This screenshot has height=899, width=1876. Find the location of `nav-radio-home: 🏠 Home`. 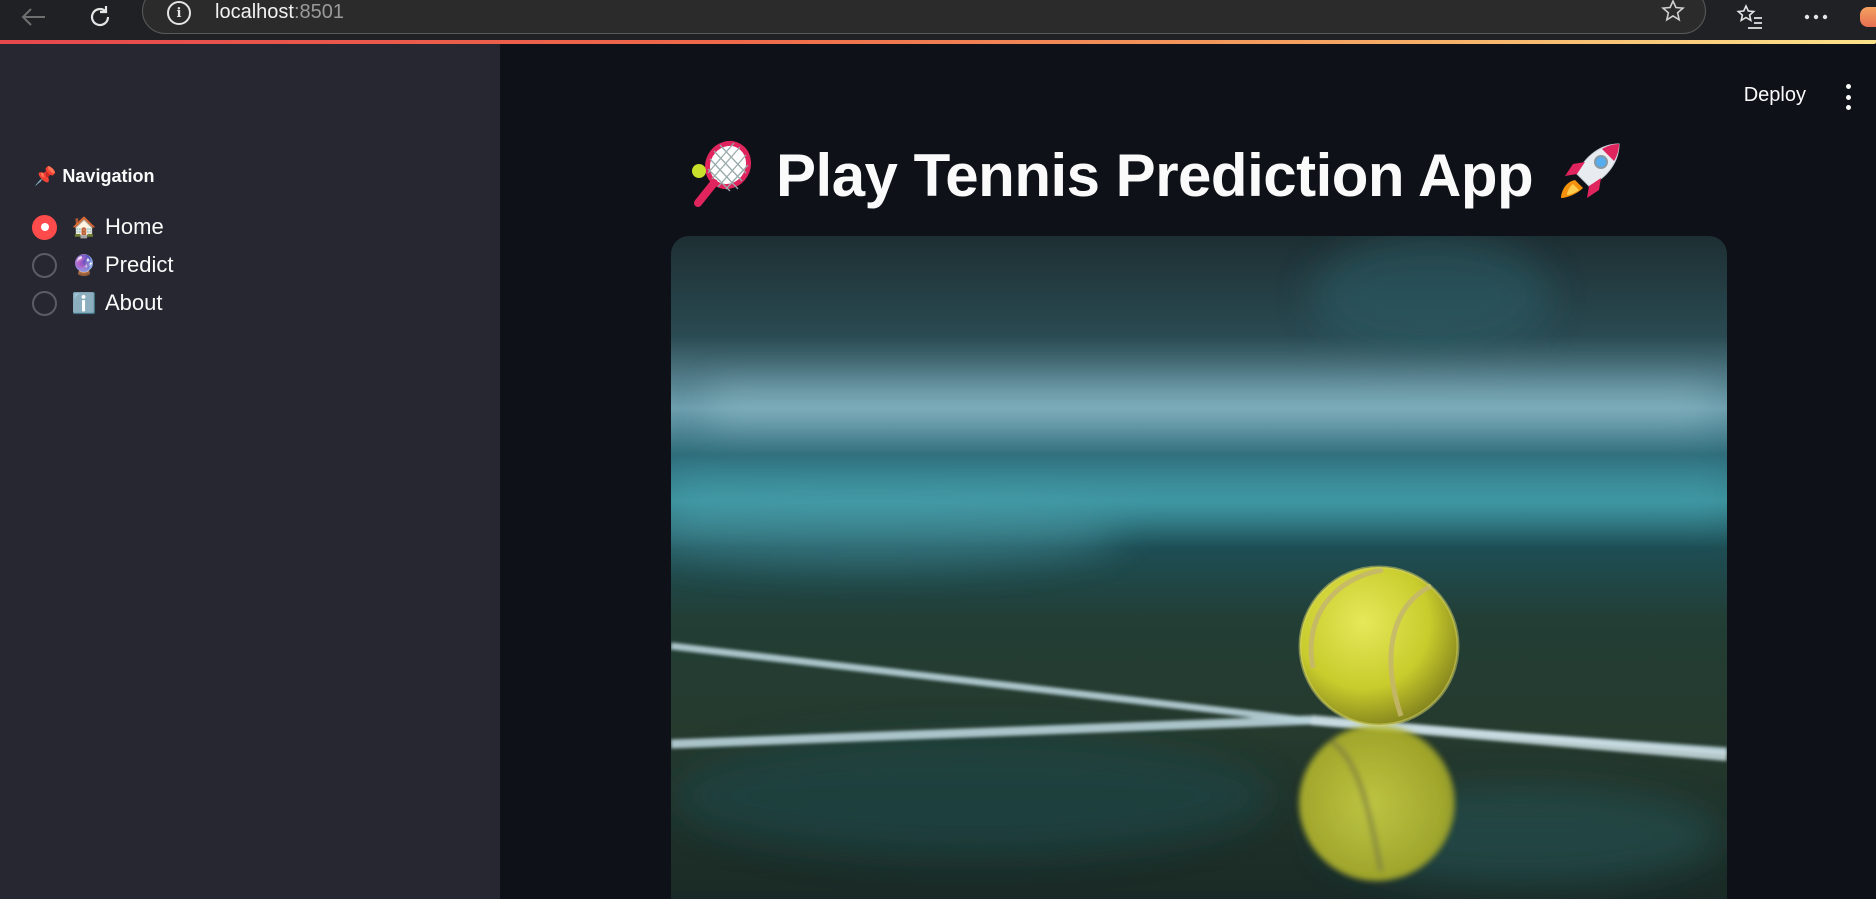

nav-radio-home: 🏠 Home is located at coordinates (102, 227).